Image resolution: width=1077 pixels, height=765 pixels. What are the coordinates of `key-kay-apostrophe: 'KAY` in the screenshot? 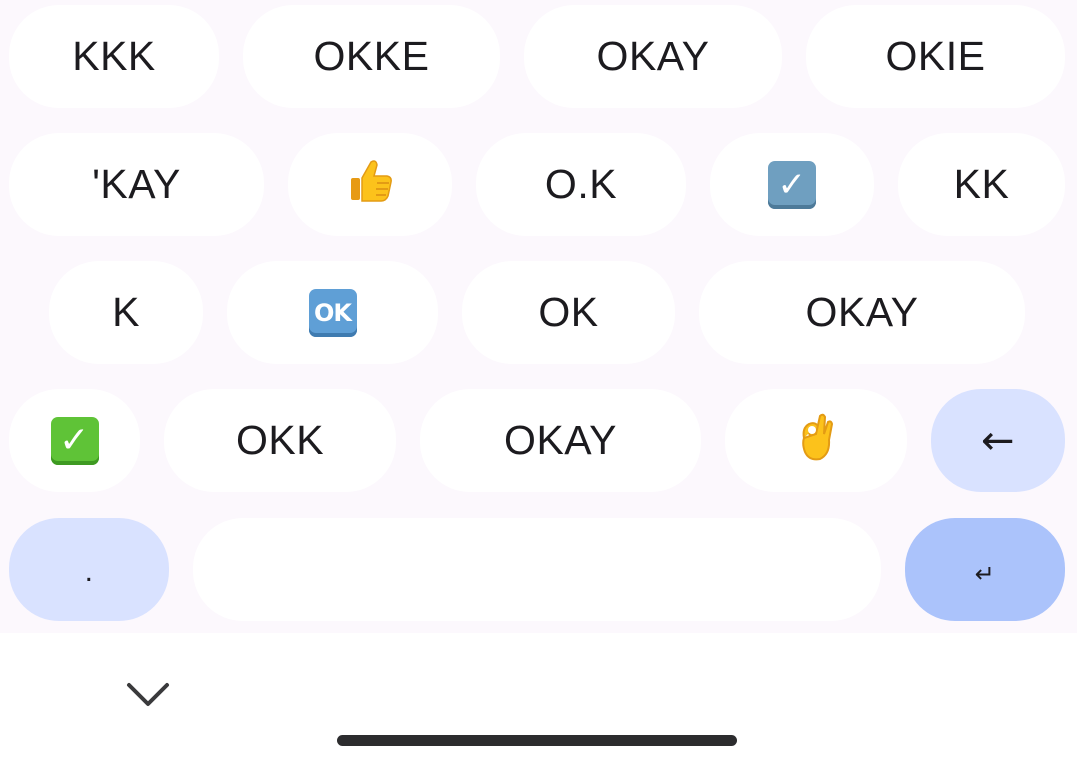 It's located at (136, 184).